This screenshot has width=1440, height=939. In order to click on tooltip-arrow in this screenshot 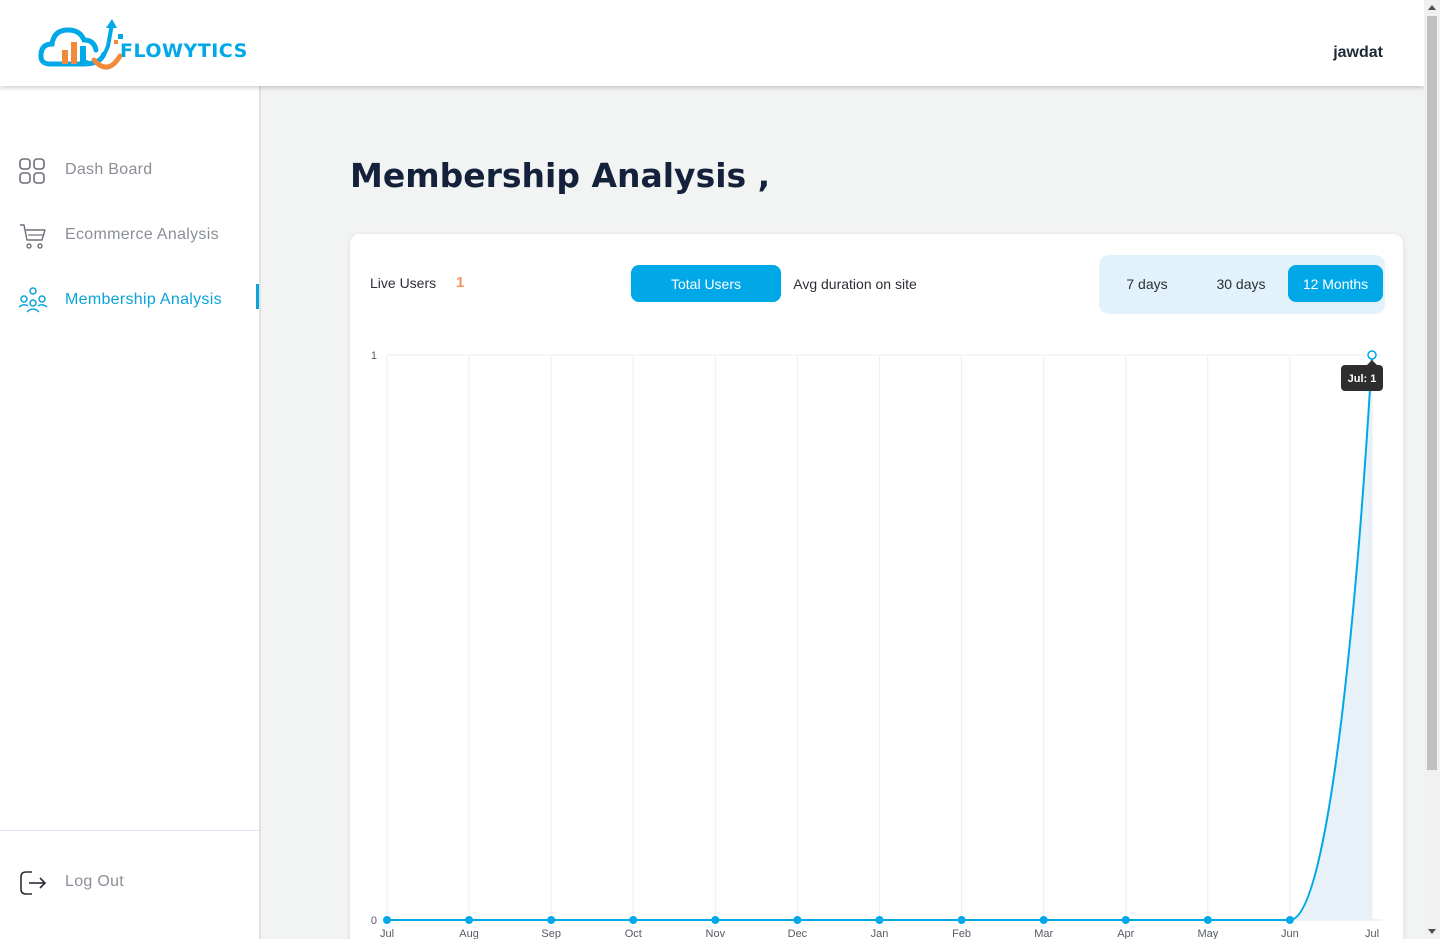, I will do `click(1372, 362)`.